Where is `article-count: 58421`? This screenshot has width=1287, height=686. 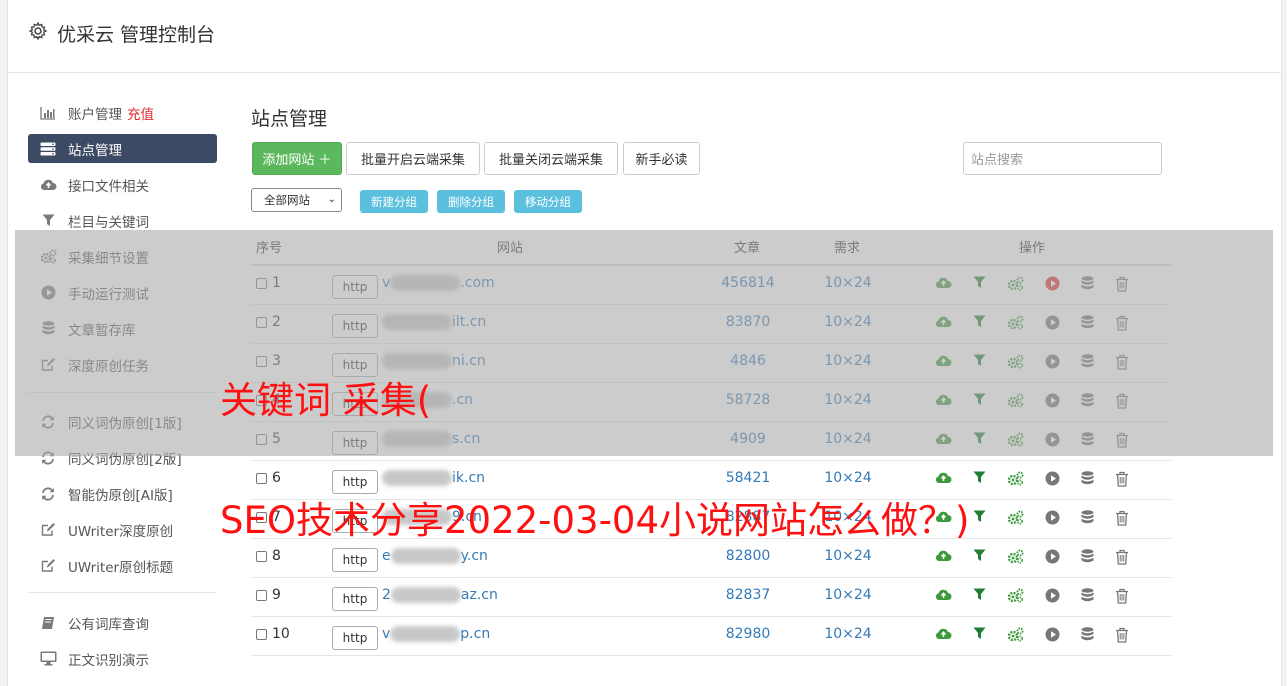
article-count: 58421 is located at coordinates (748, 478).